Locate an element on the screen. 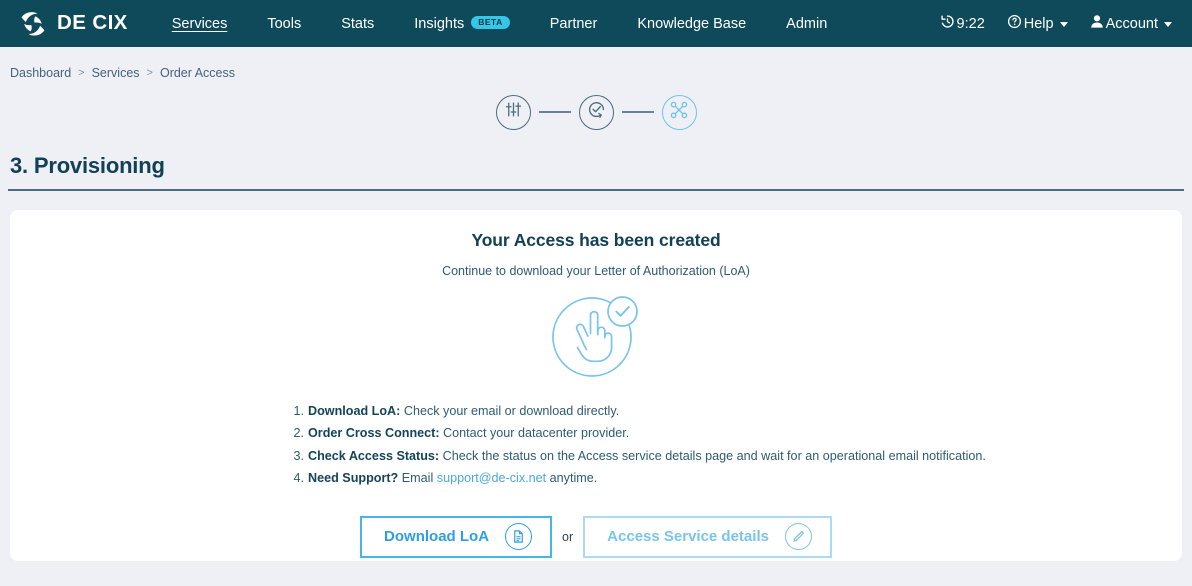  brand-logo: DE CIX is located at coordinates (73, 24).